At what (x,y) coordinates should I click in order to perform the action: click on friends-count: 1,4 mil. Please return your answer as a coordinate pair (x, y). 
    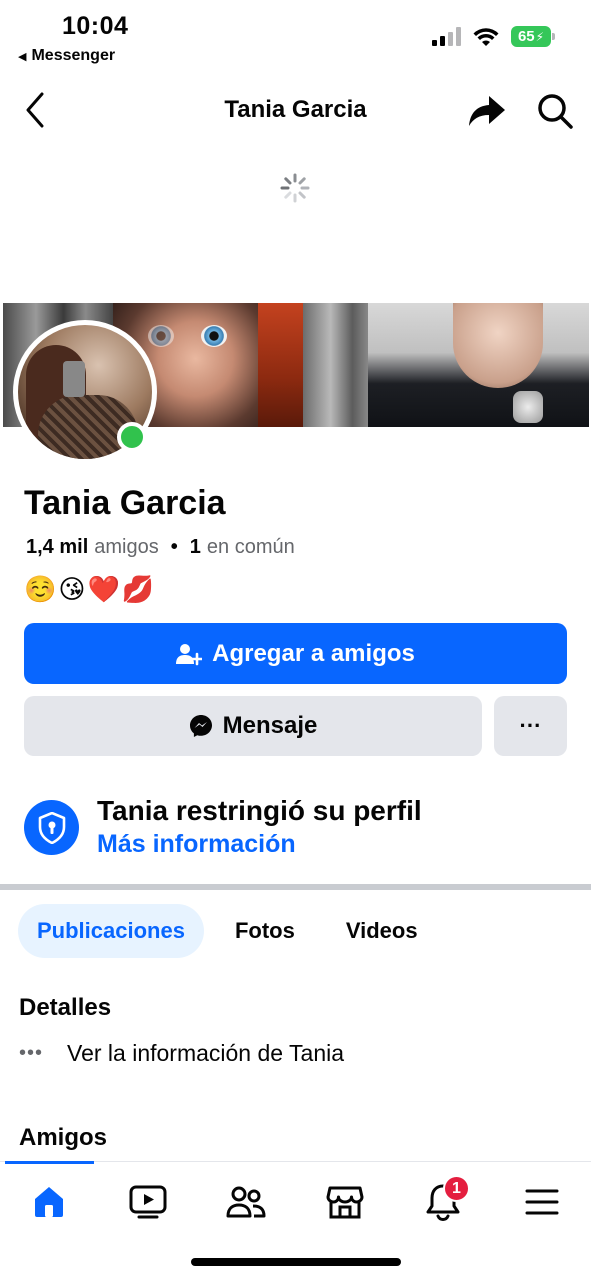
    Looking at the image, I should click on (57, 547).